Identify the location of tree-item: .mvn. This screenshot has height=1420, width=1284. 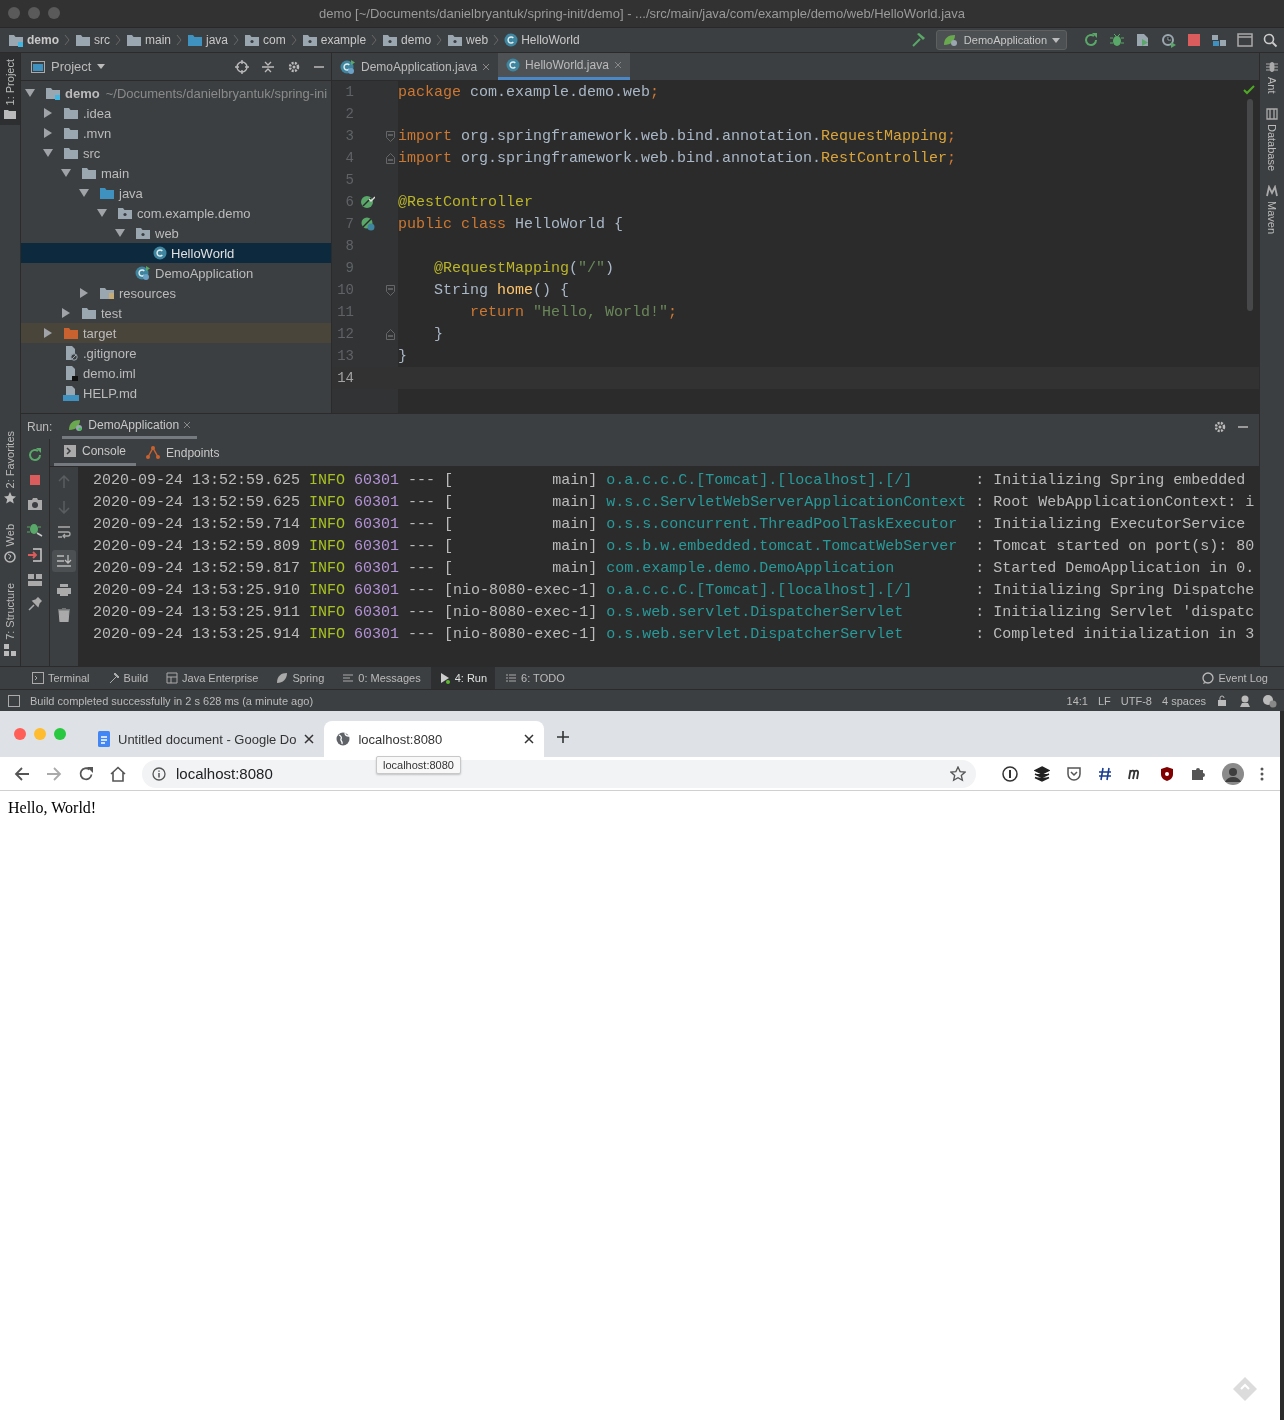
(176, 133).